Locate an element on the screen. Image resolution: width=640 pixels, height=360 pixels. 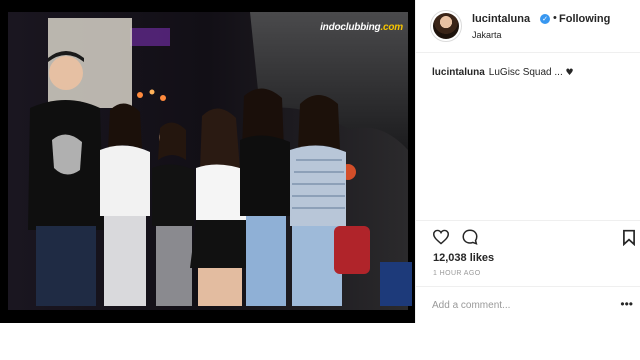
header-username: lucintaluna is located at coordinates (501, 19).